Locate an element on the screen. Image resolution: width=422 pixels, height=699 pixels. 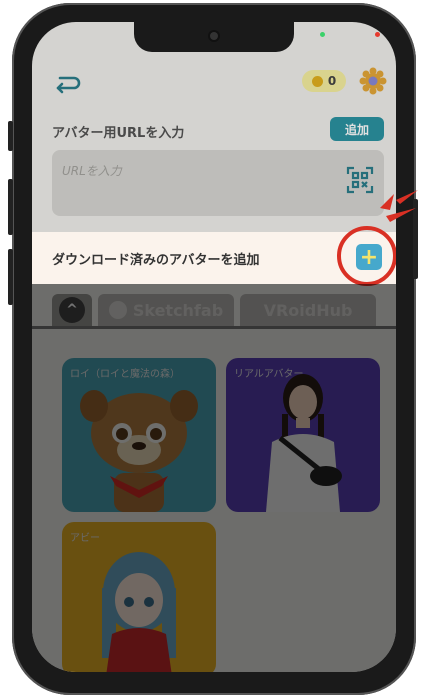
top-bar: 0 is located at coordinates (214, 83).